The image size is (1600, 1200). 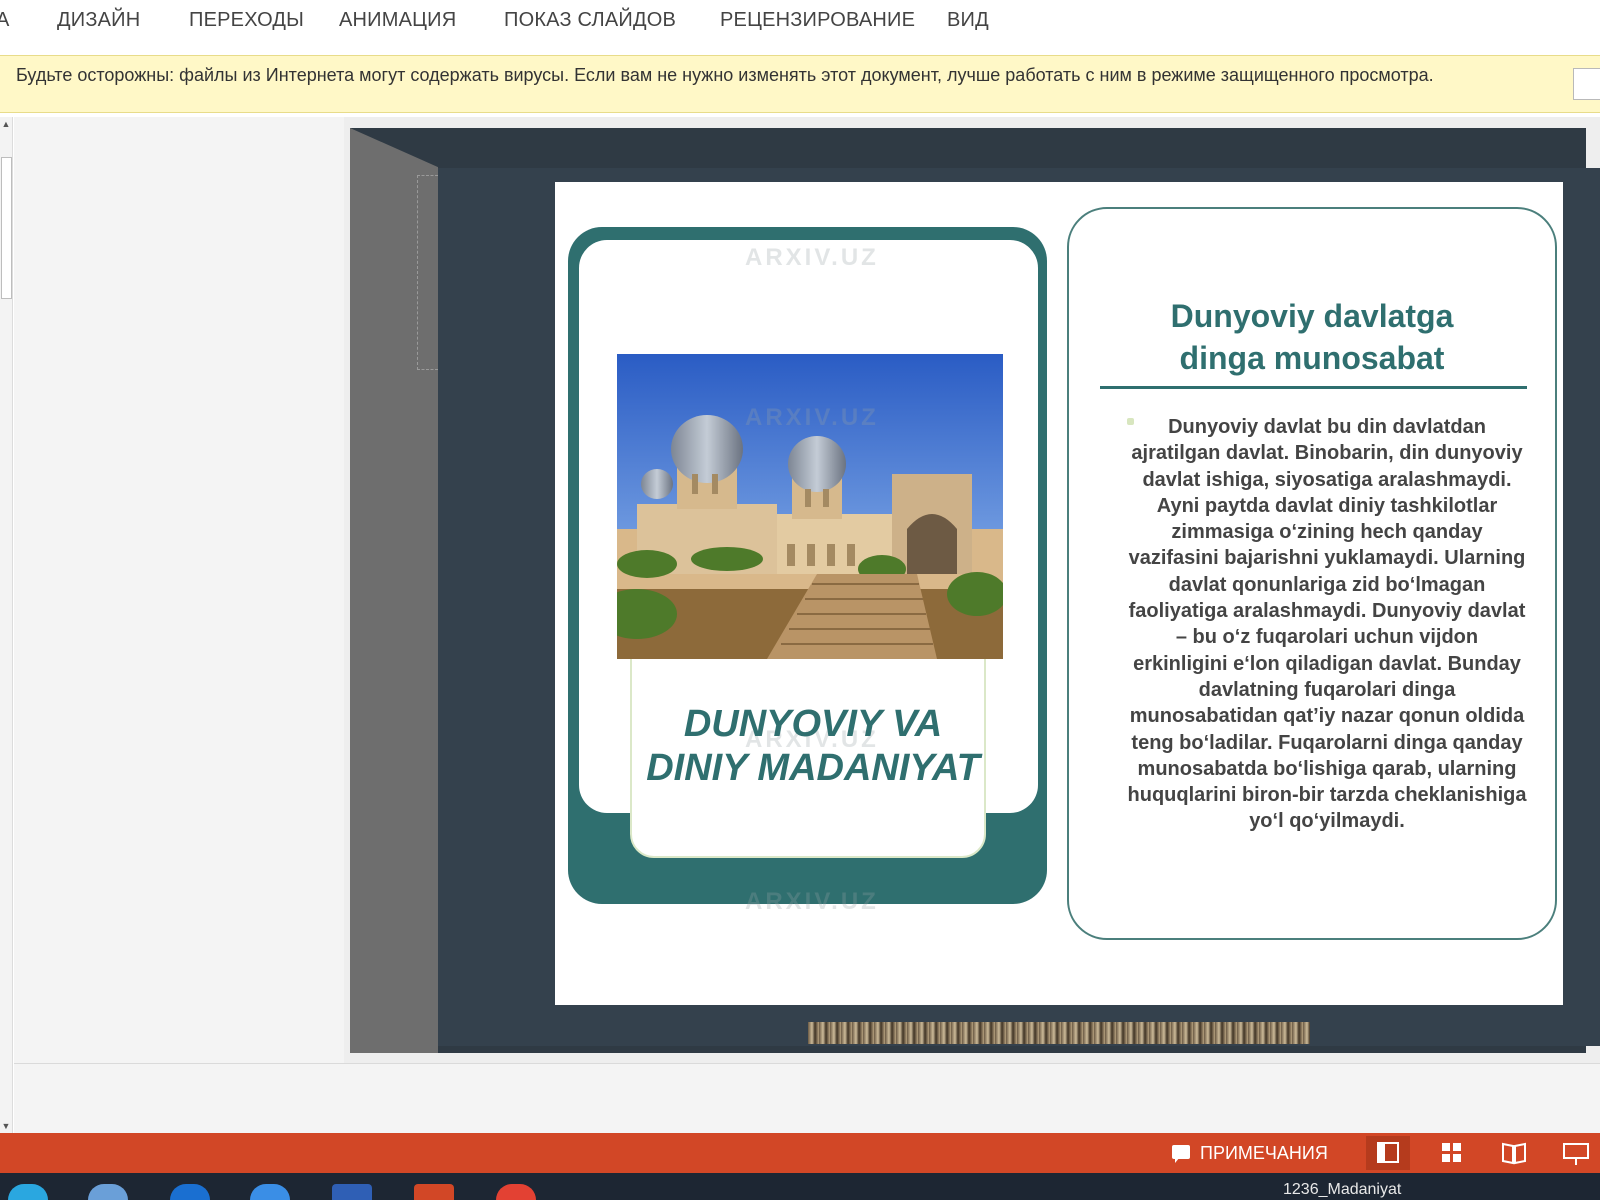 I want to click on scroll-thumb, so click(x=6, y=228).